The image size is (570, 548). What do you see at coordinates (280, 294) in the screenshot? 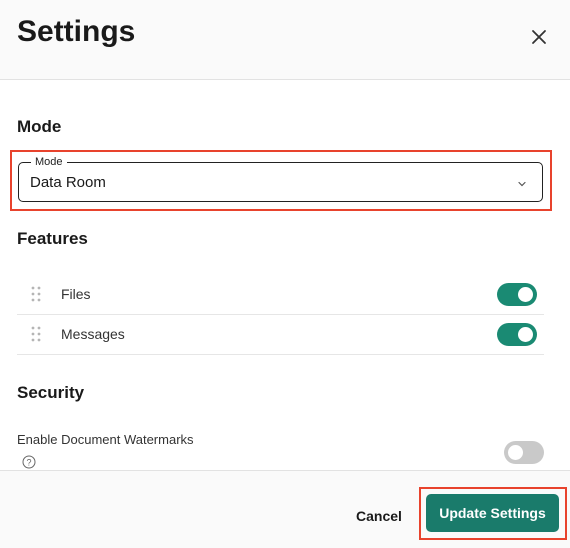
I see `feature-row-files: Files` at bounding box center [280, 294].